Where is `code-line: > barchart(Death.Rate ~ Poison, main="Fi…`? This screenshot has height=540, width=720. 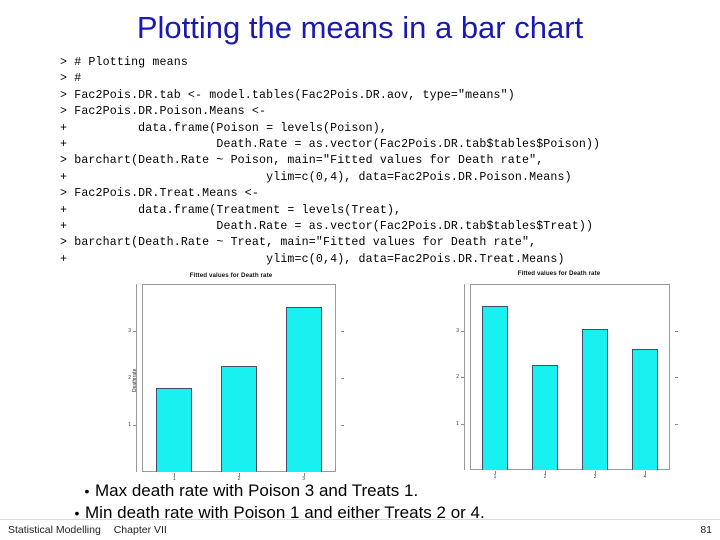
code-line: > barchart(Death.Rate ~ Poison, main="Fi… is located at coordinates (302, 161).